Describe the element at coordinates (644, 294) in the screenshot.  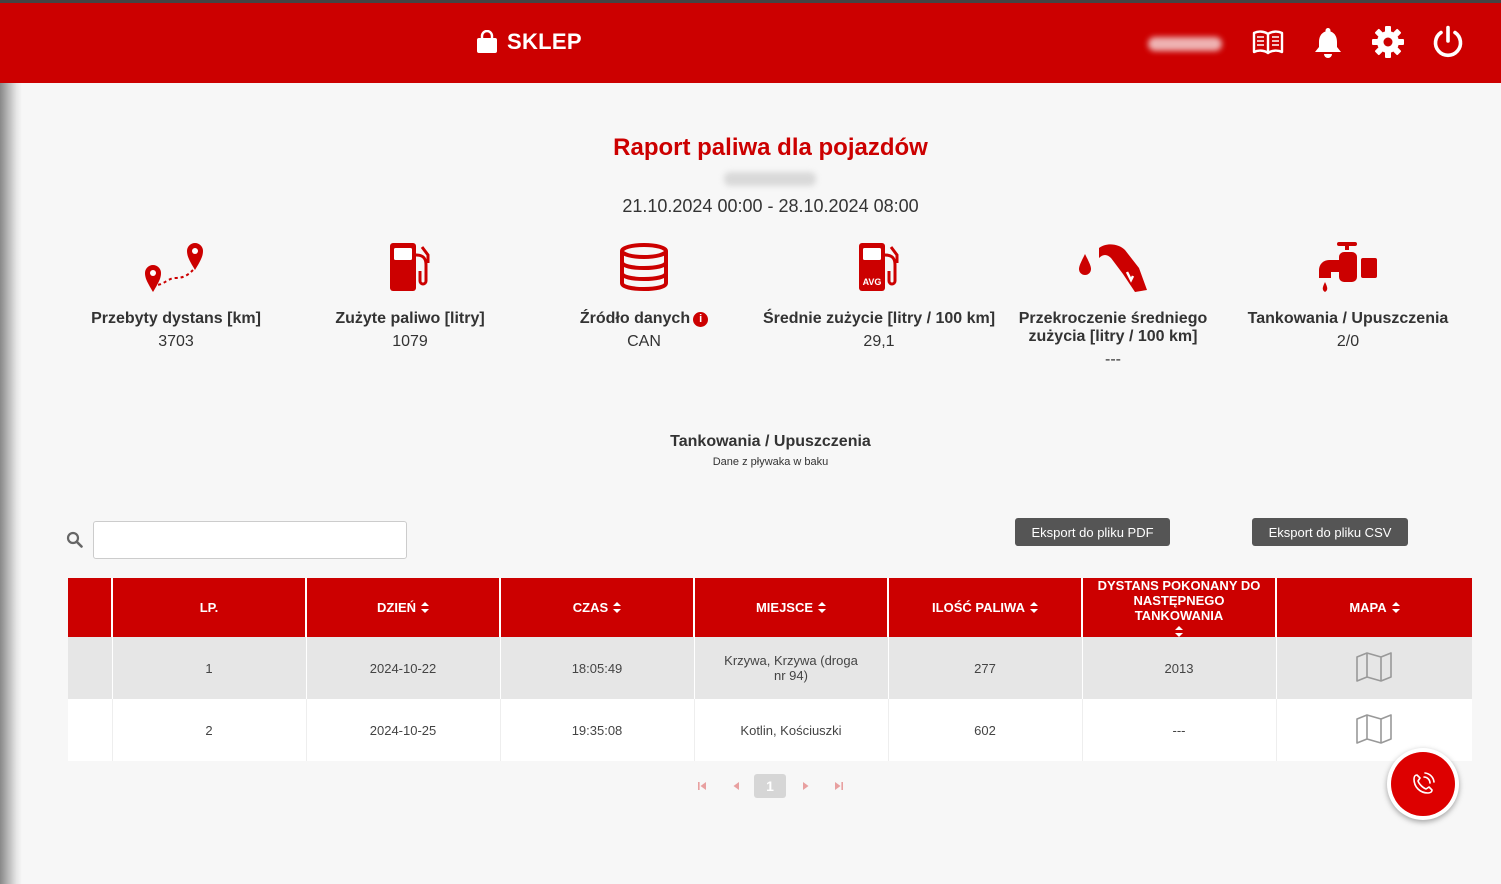
I see `stat-data-source: Źródło danych i CAN` at that location.